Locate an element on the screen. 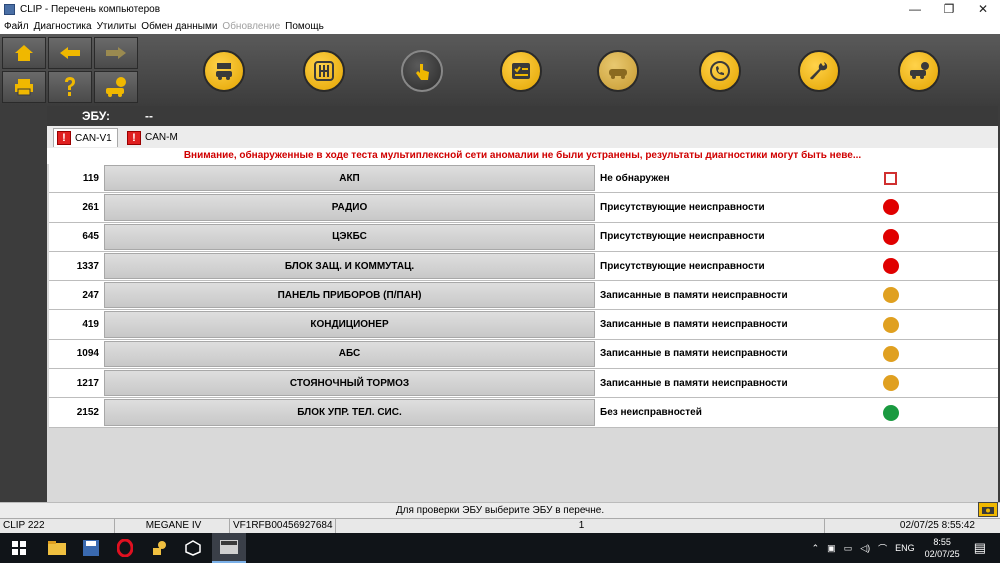 The height and width of the screenshot is (563, 1000). menu-data-exchange: Обмен данными is located at coordinates (179, 26).